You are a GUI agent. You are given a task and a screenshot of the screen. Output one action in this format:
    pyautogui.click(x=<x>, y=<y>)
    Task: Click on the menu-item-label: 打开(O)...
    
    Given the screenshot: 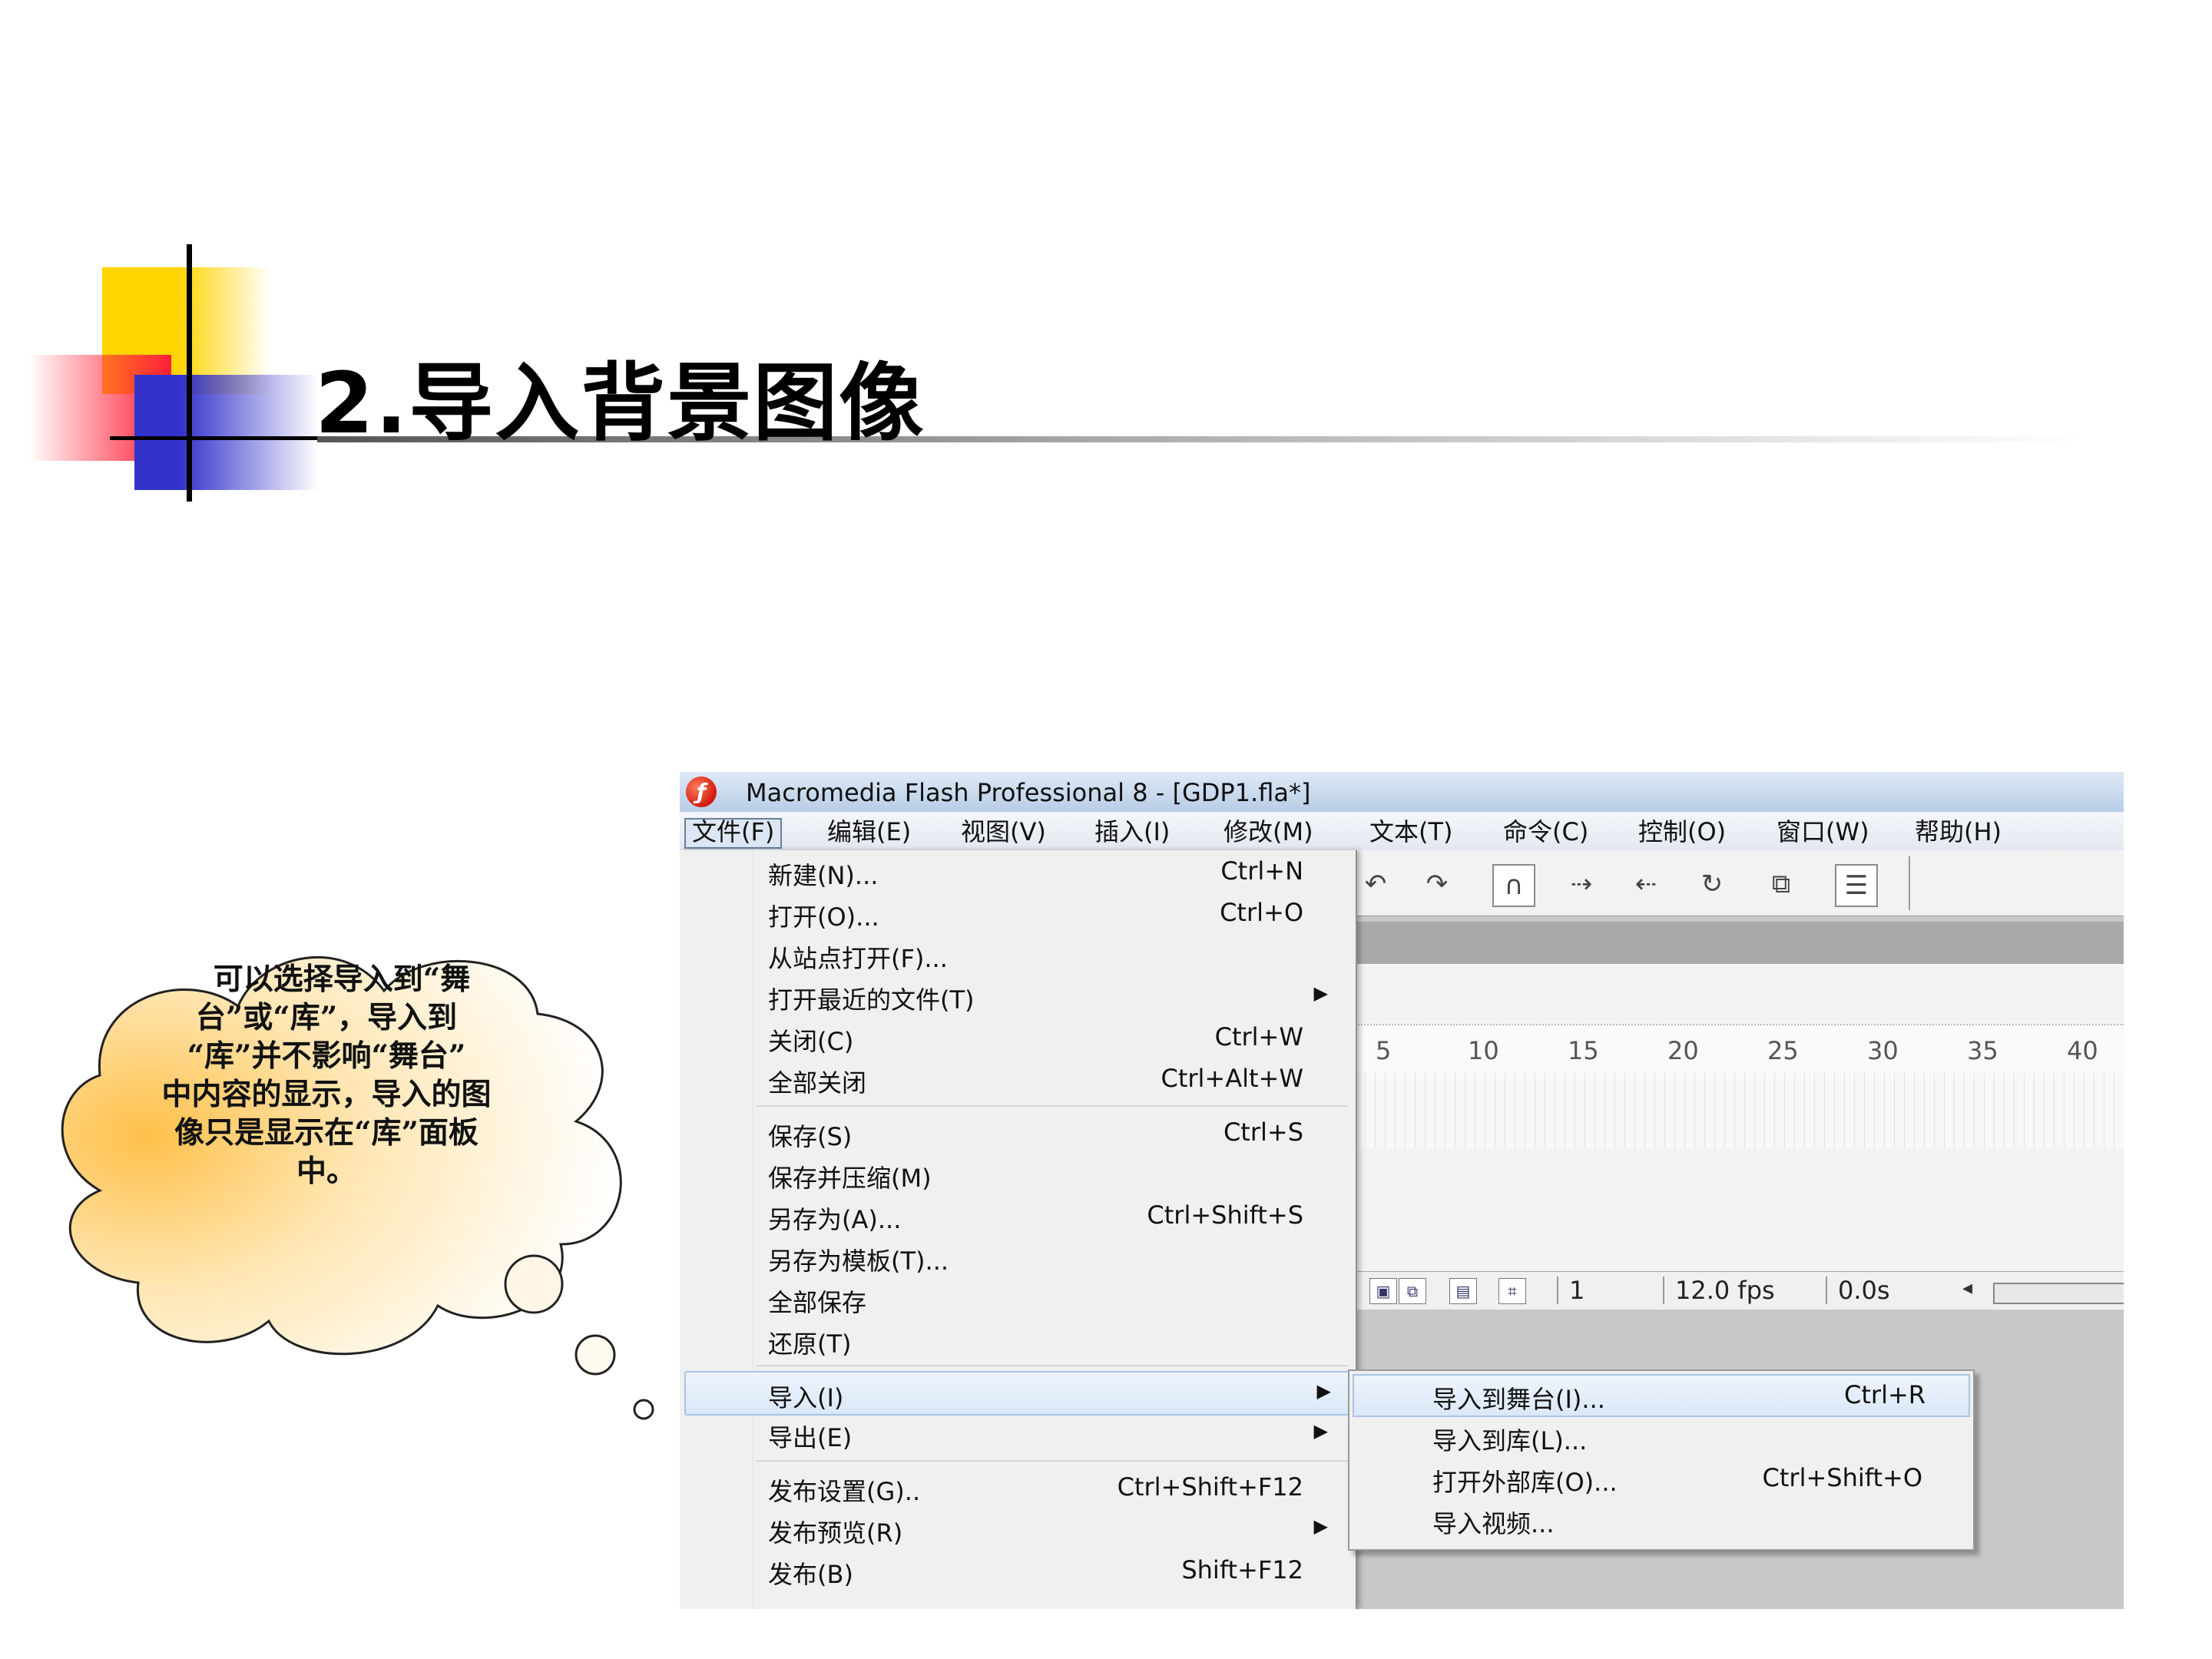 What is the action you would take?
    pyautogui.click(x=824, y=917)
    